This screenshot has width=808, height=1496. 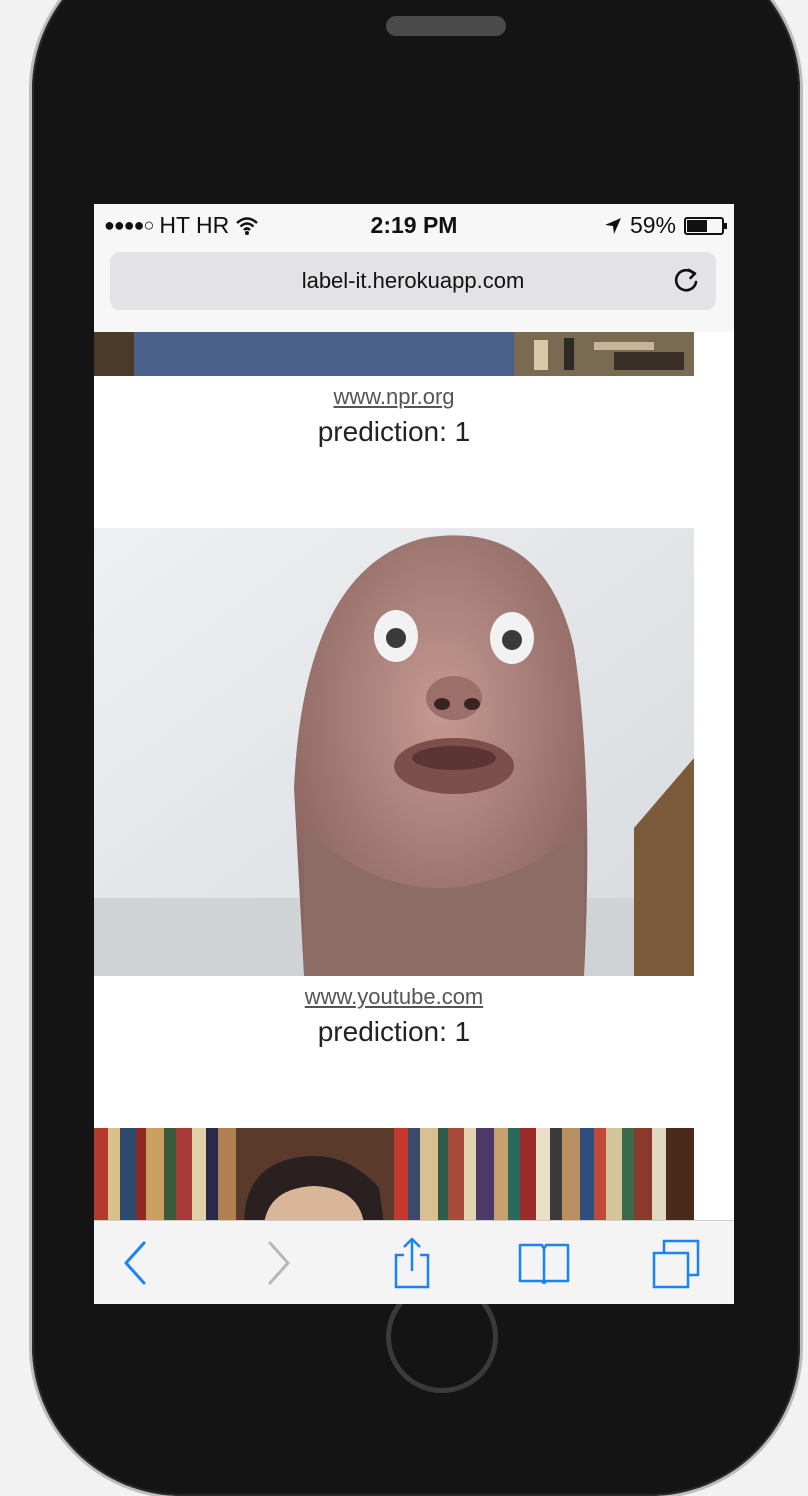 I want to click on share-icon, so click(x=412, y=1263).